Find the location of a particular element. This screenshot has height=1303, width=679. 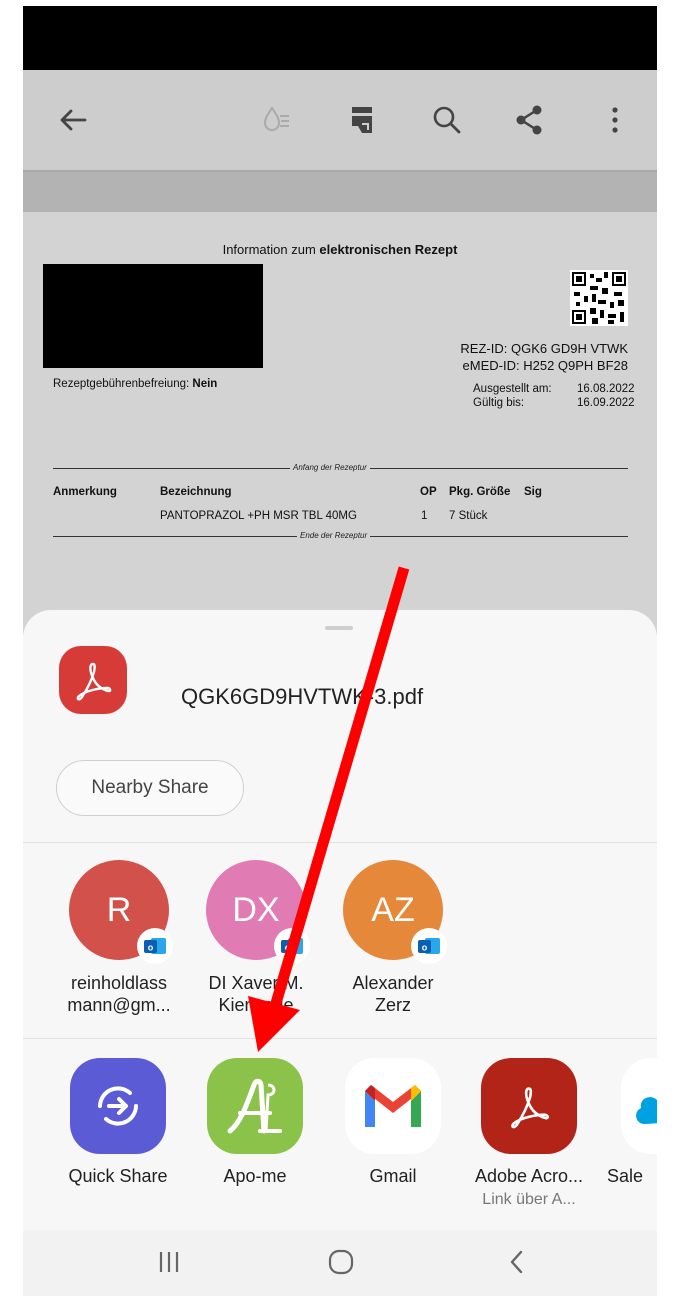

home-icon is located at coordinates (341, 1262).